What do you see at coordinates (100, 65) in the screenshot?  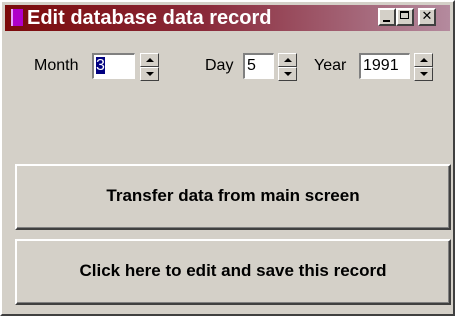 I see `month-value: 3` at bounding box center [100, 65].